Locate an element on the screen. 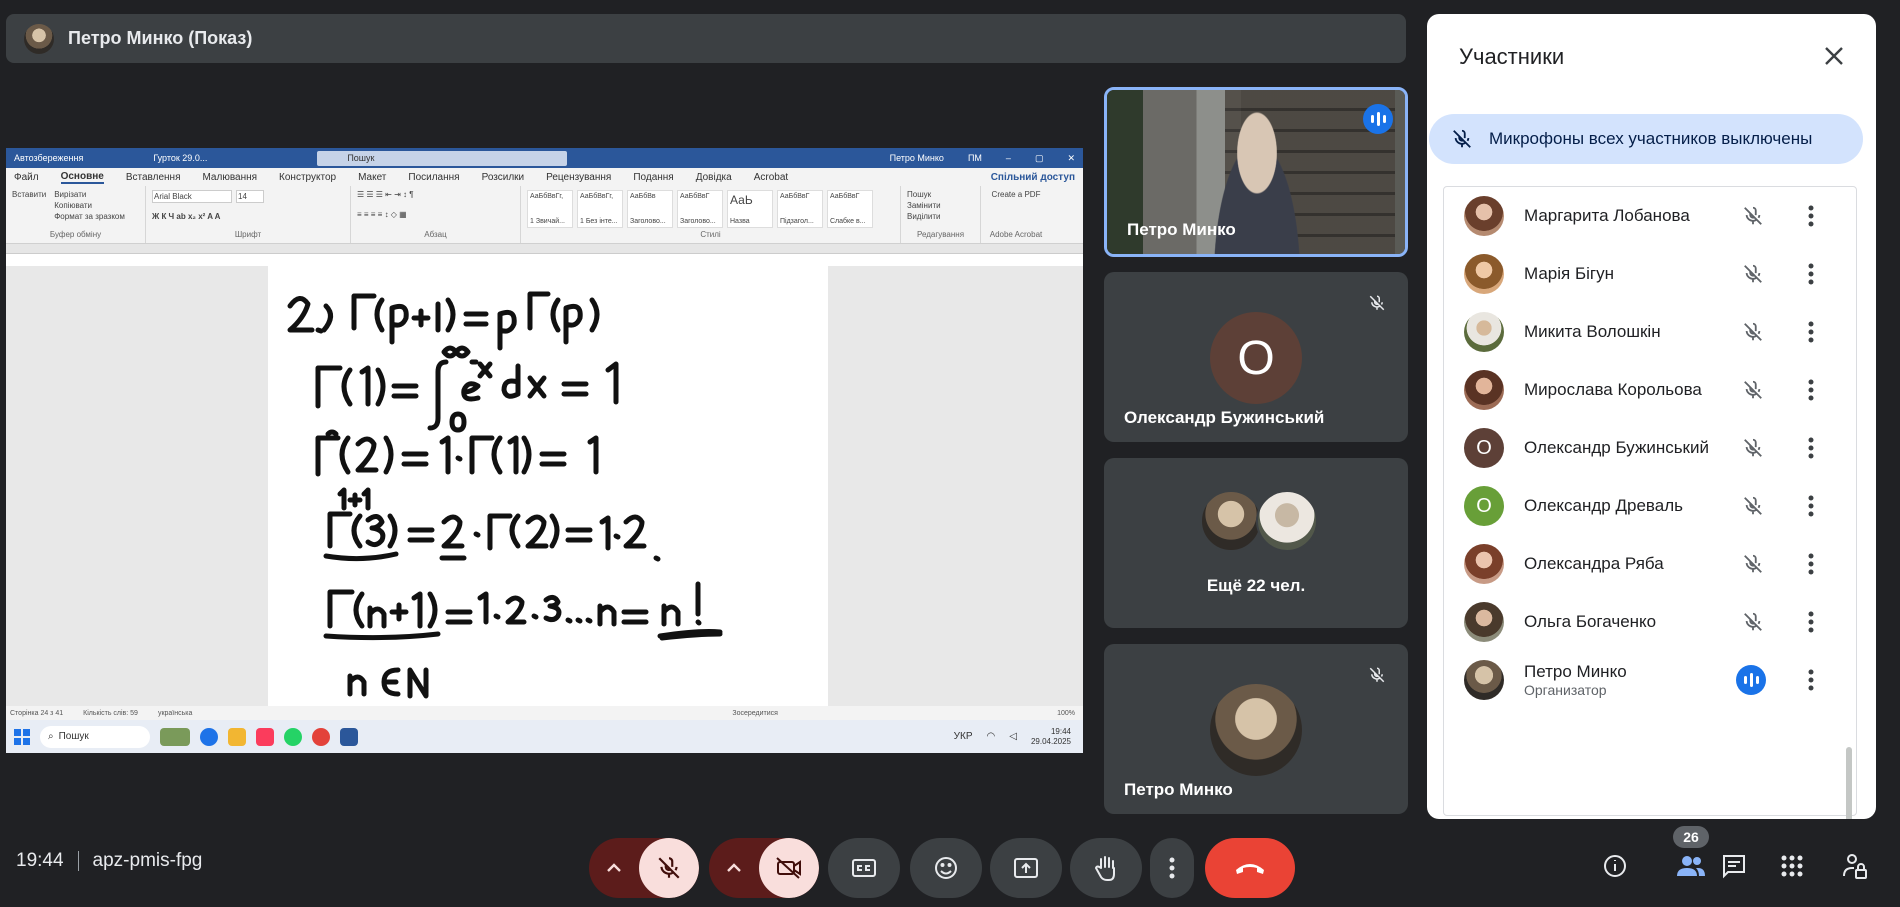 Image resolution: width=1900 pixels, height=907 pixels. close-panel-button is located at coordinates (1834, 56).